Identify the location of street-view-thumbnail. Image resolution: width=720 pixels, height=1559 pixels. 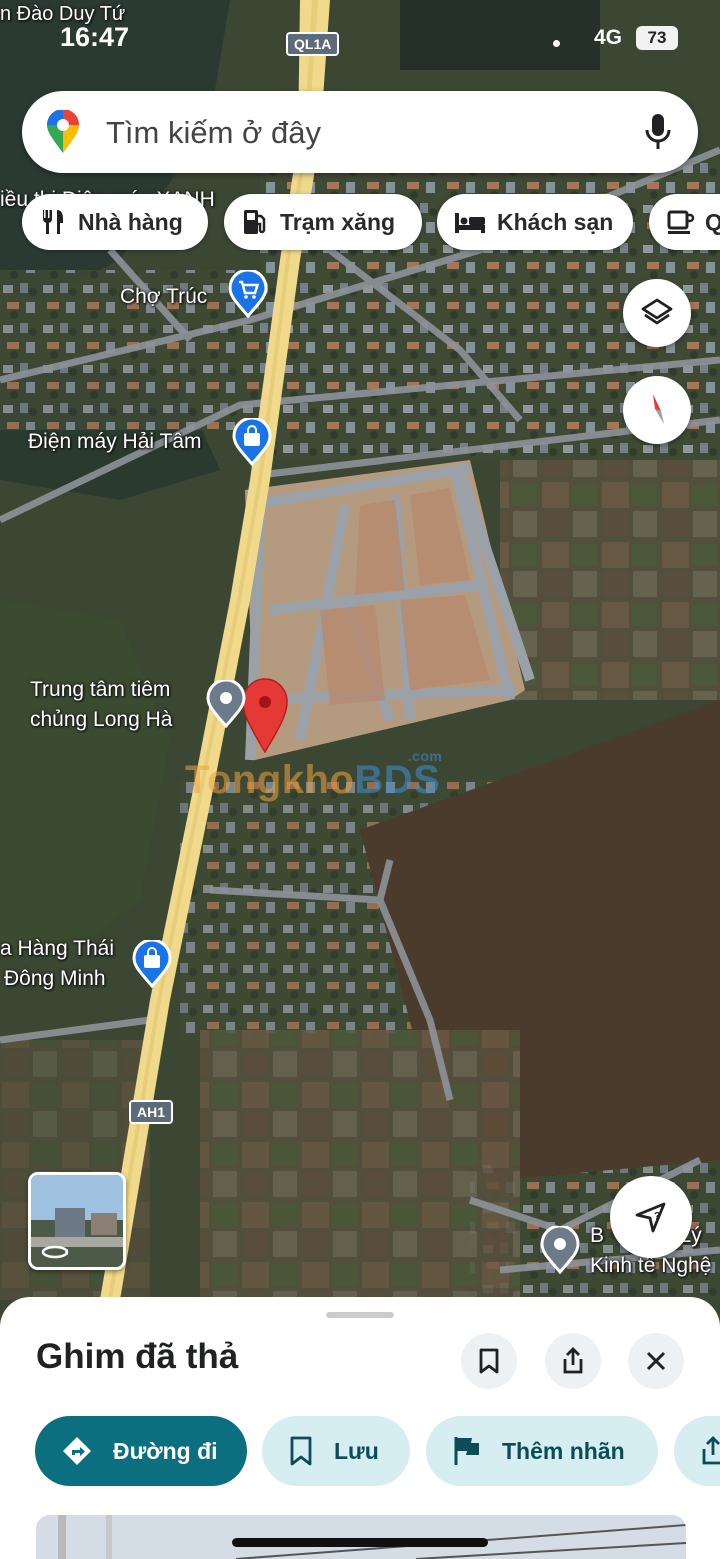
(77, 1221).